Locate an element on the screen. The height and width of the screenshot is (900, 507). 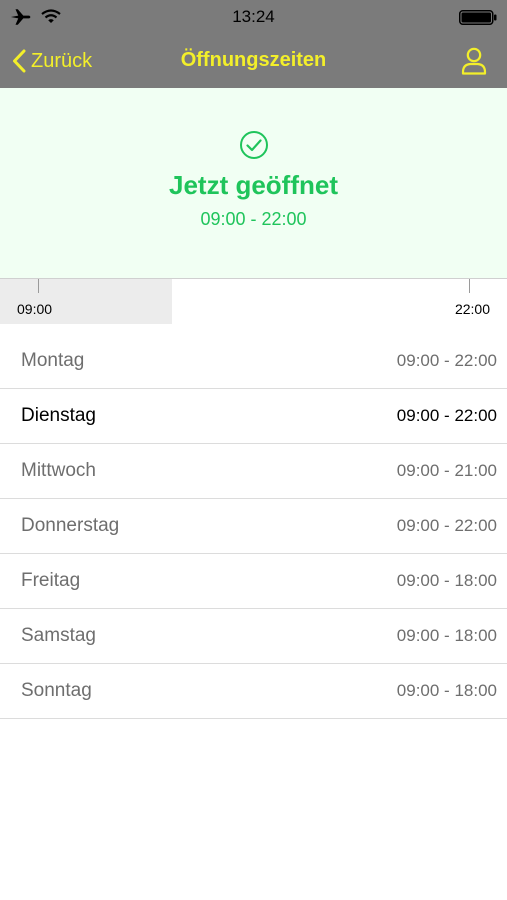
day-row: Donnerstag 09:00 - 22:00 is located at coordinates (253, 526).